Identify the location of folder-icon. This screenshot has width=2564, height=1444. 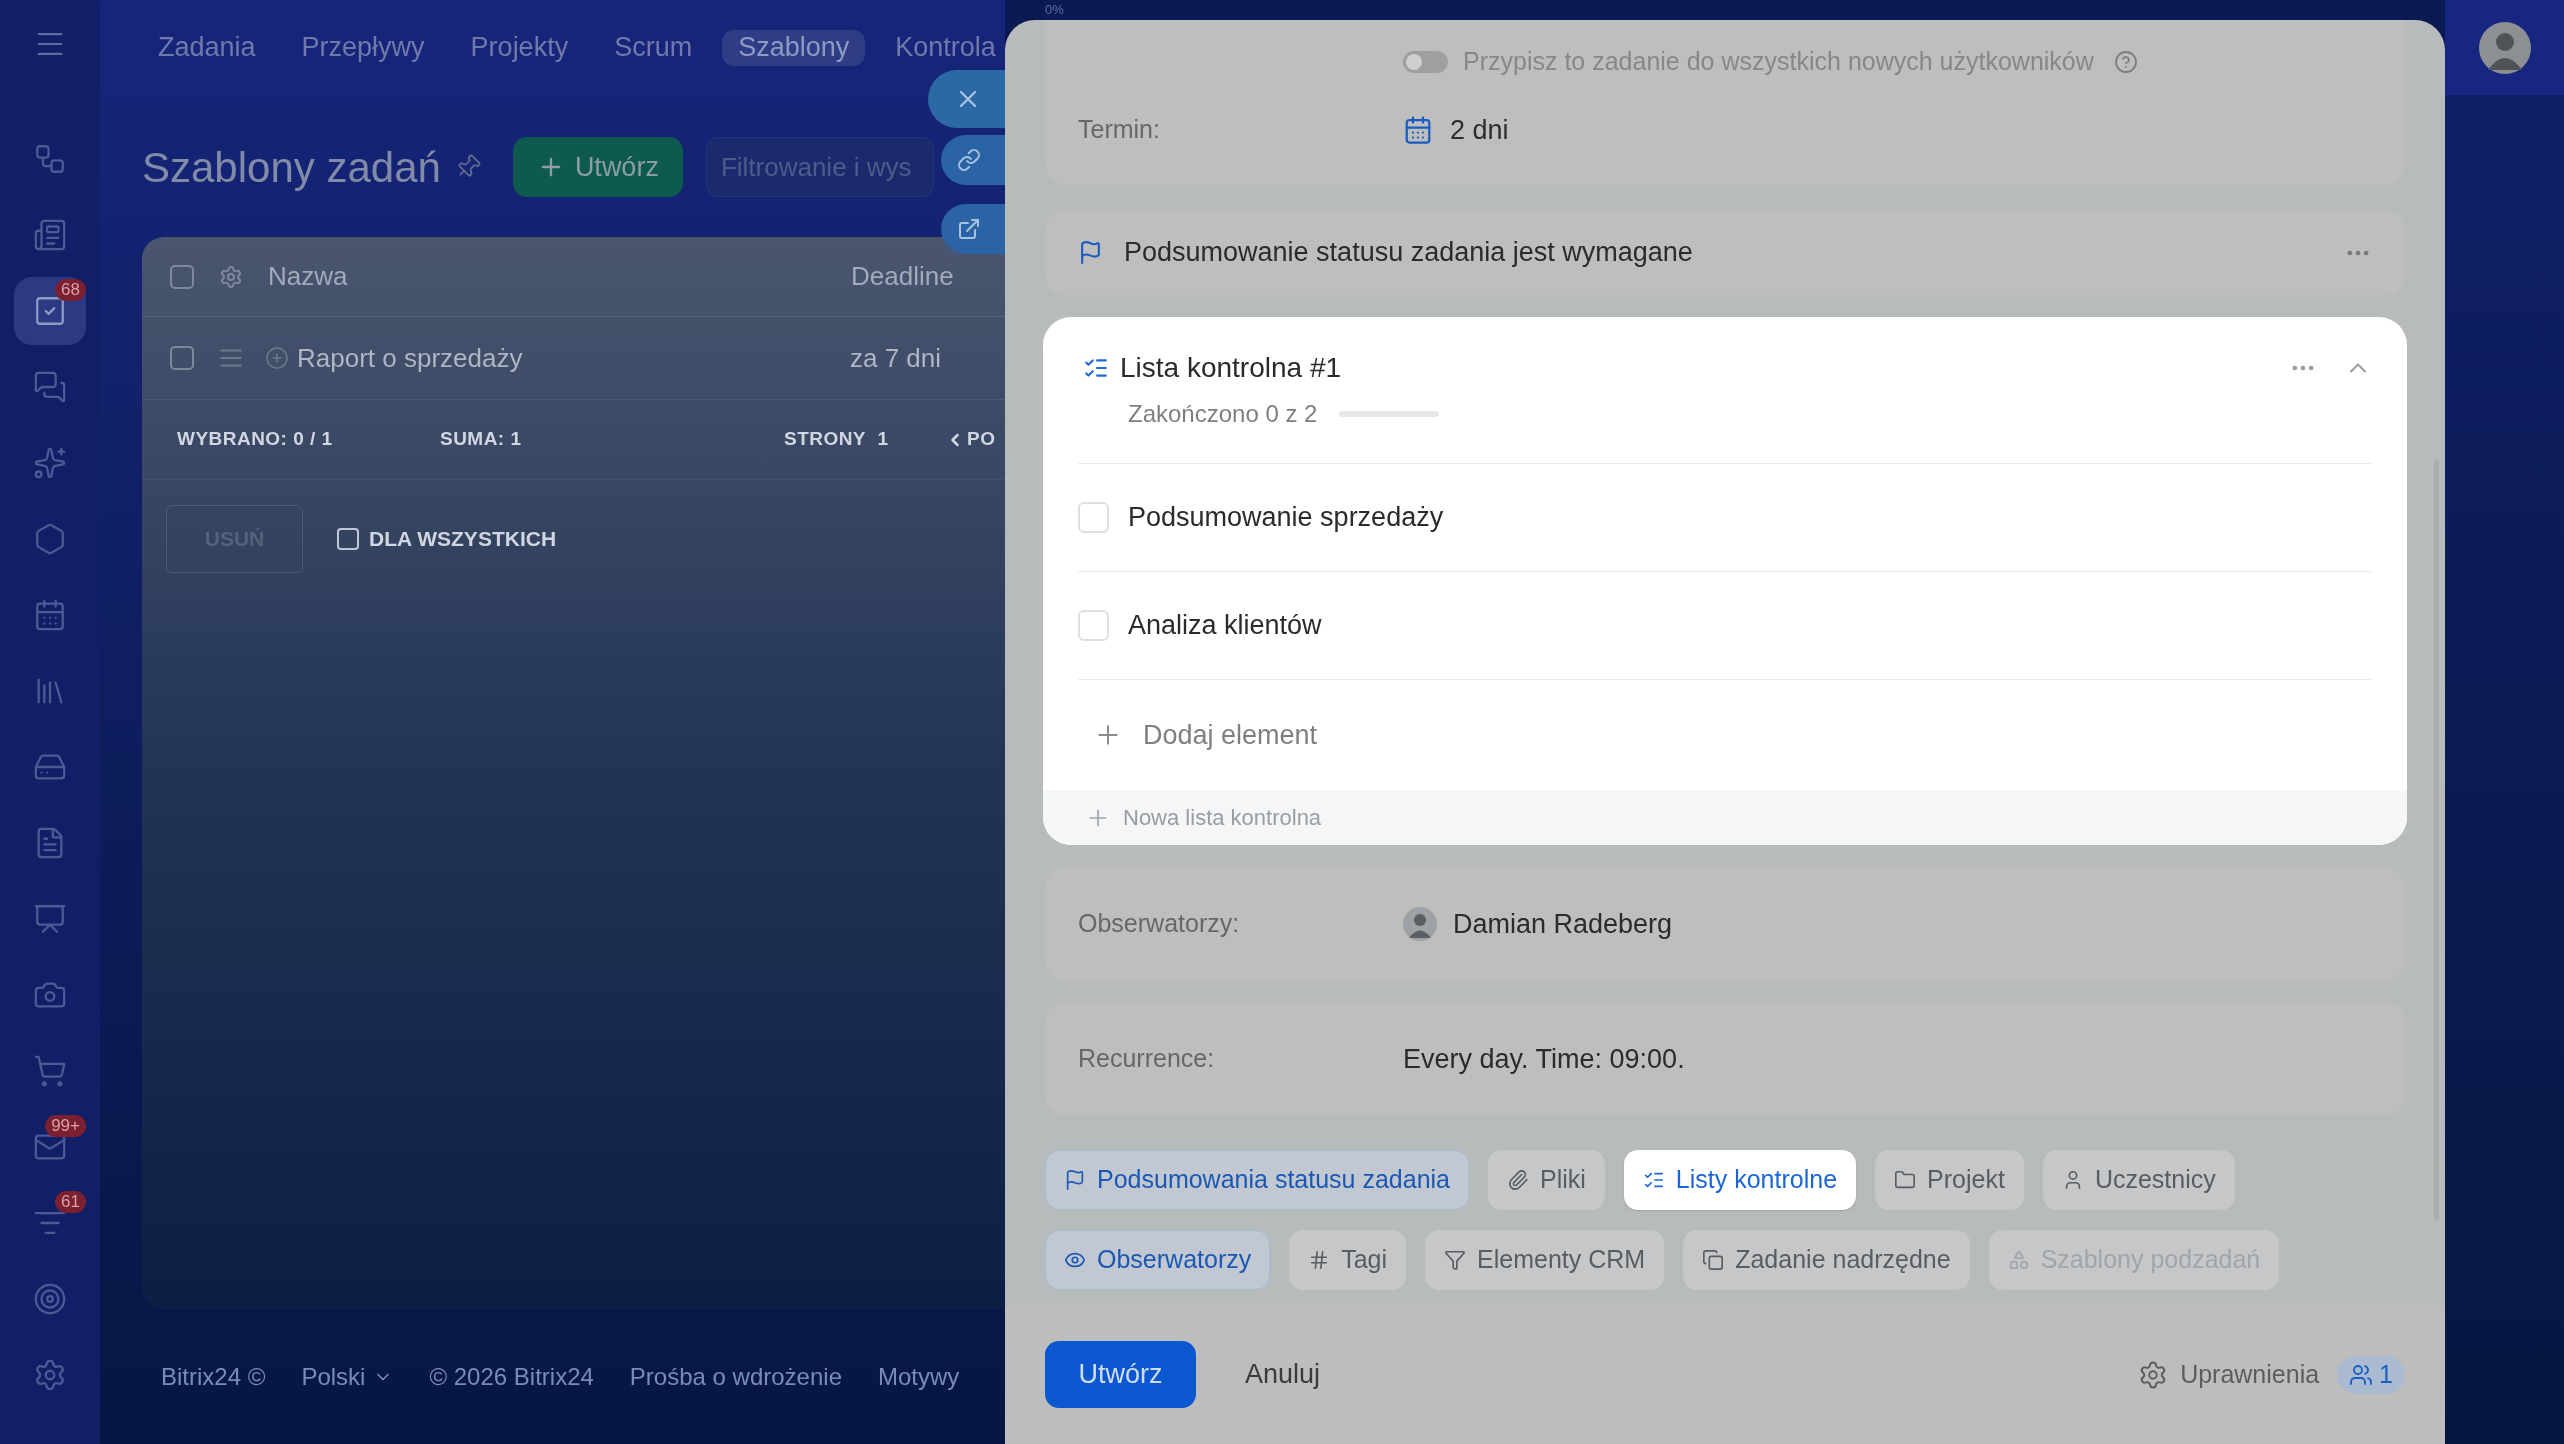
(1905, 1180).